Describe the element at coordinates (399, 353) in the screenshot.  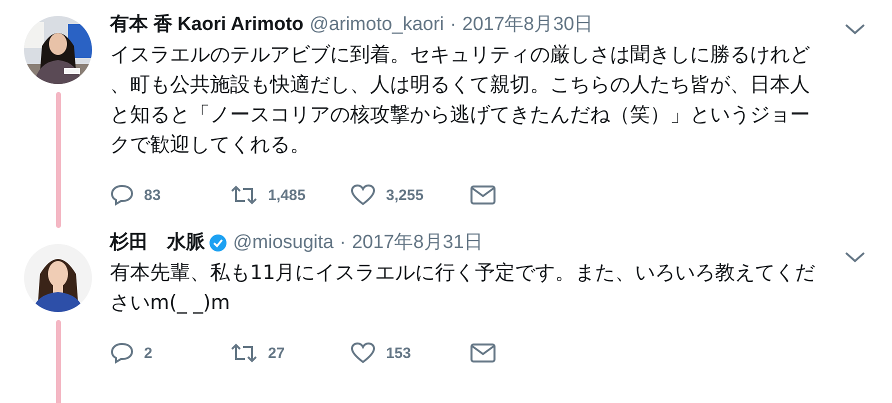
I see `like-count: 153` at that location.